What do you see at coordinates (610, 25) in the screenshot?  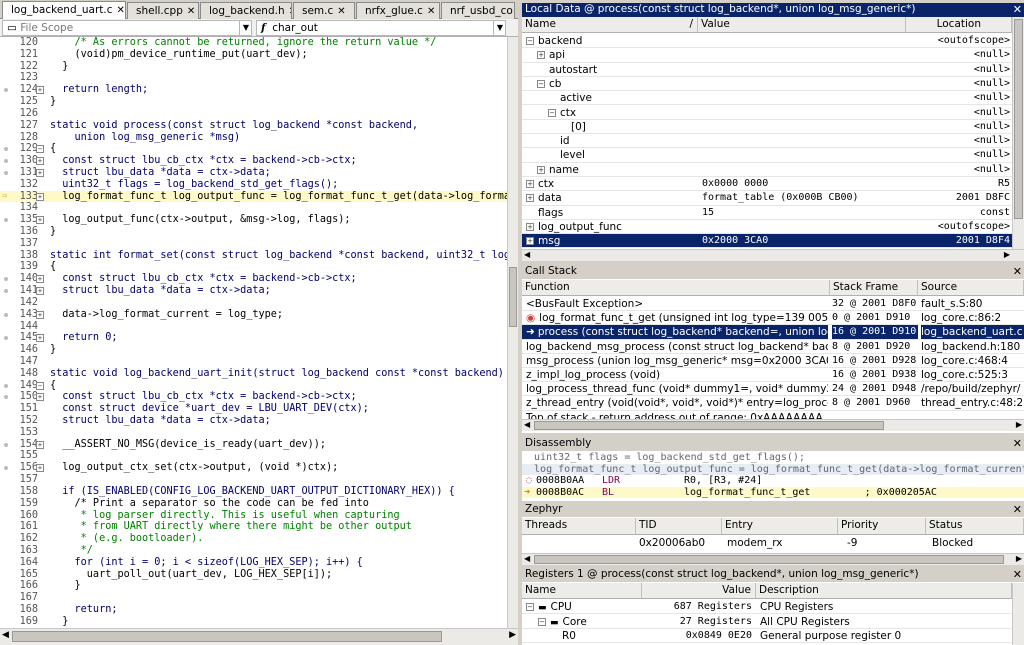 I see `col-header-name: Name /` at bounding box center [610, 25].